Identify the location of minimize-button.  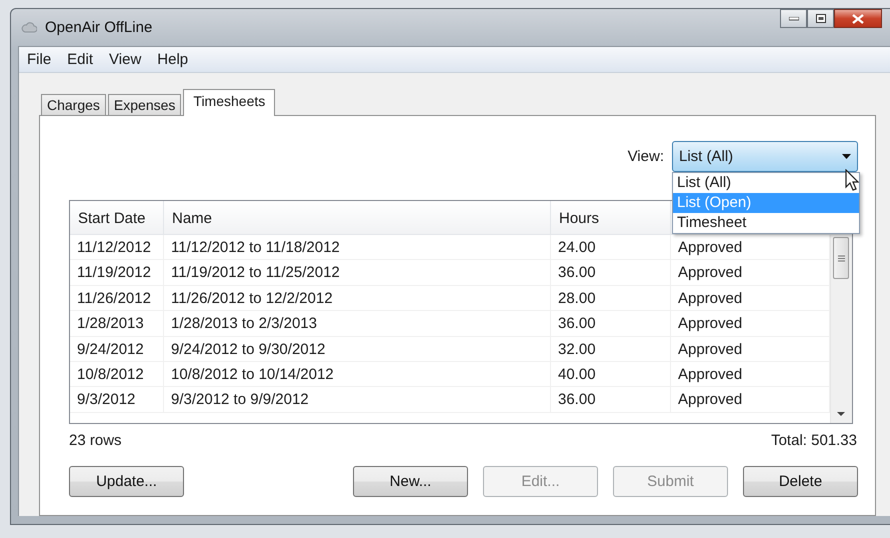
(793, 18).